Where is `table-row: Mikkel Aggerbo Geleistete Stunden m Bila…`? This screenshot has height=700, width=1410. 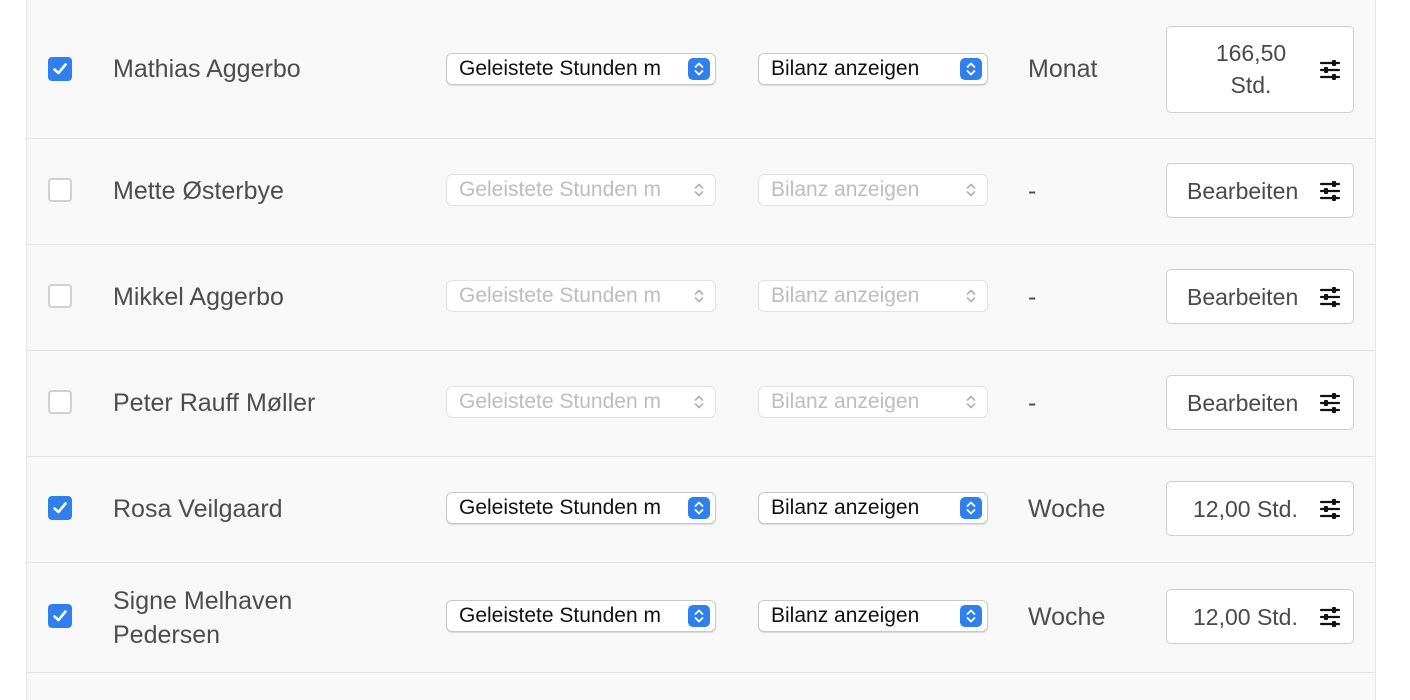 table-row: Mikkel Aggerbo Geleistete Stunden m Bila… is located at coordinates (701, 298).